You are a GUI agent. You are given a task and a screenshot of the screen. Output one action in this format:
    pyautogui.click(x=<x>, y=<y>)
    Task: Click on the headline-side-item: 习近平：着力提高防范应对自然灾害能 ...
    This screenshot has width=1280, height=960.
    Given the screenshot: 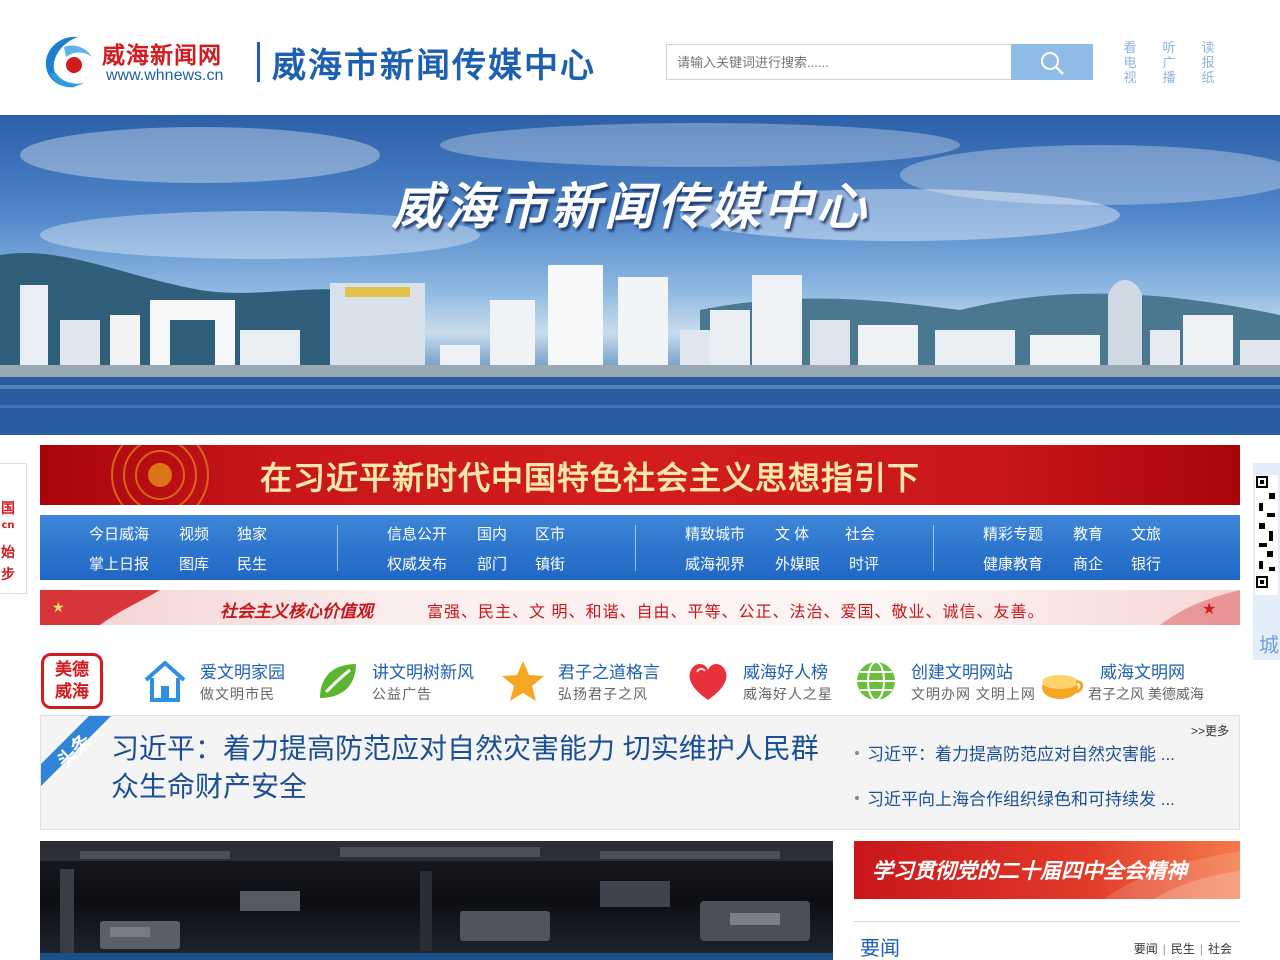 What is the action you would take?
    pyautogui.click(x=1027, y=762)
    